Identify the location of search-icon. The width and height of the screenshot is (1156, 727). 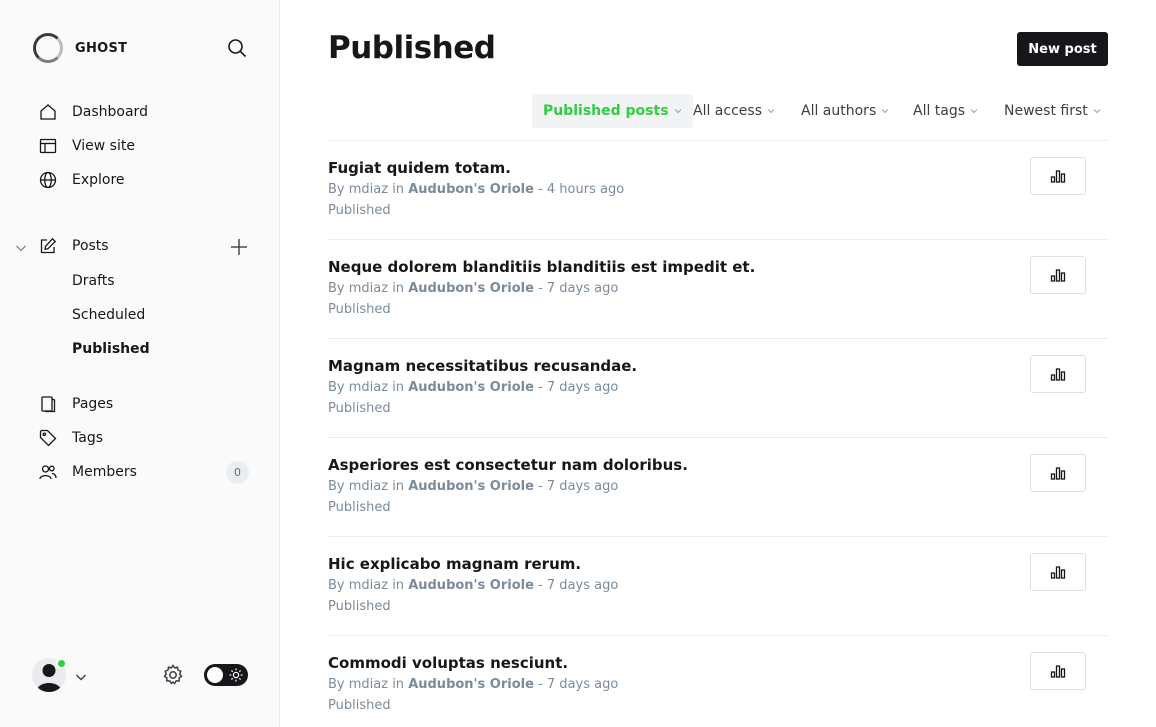
(237, 48).